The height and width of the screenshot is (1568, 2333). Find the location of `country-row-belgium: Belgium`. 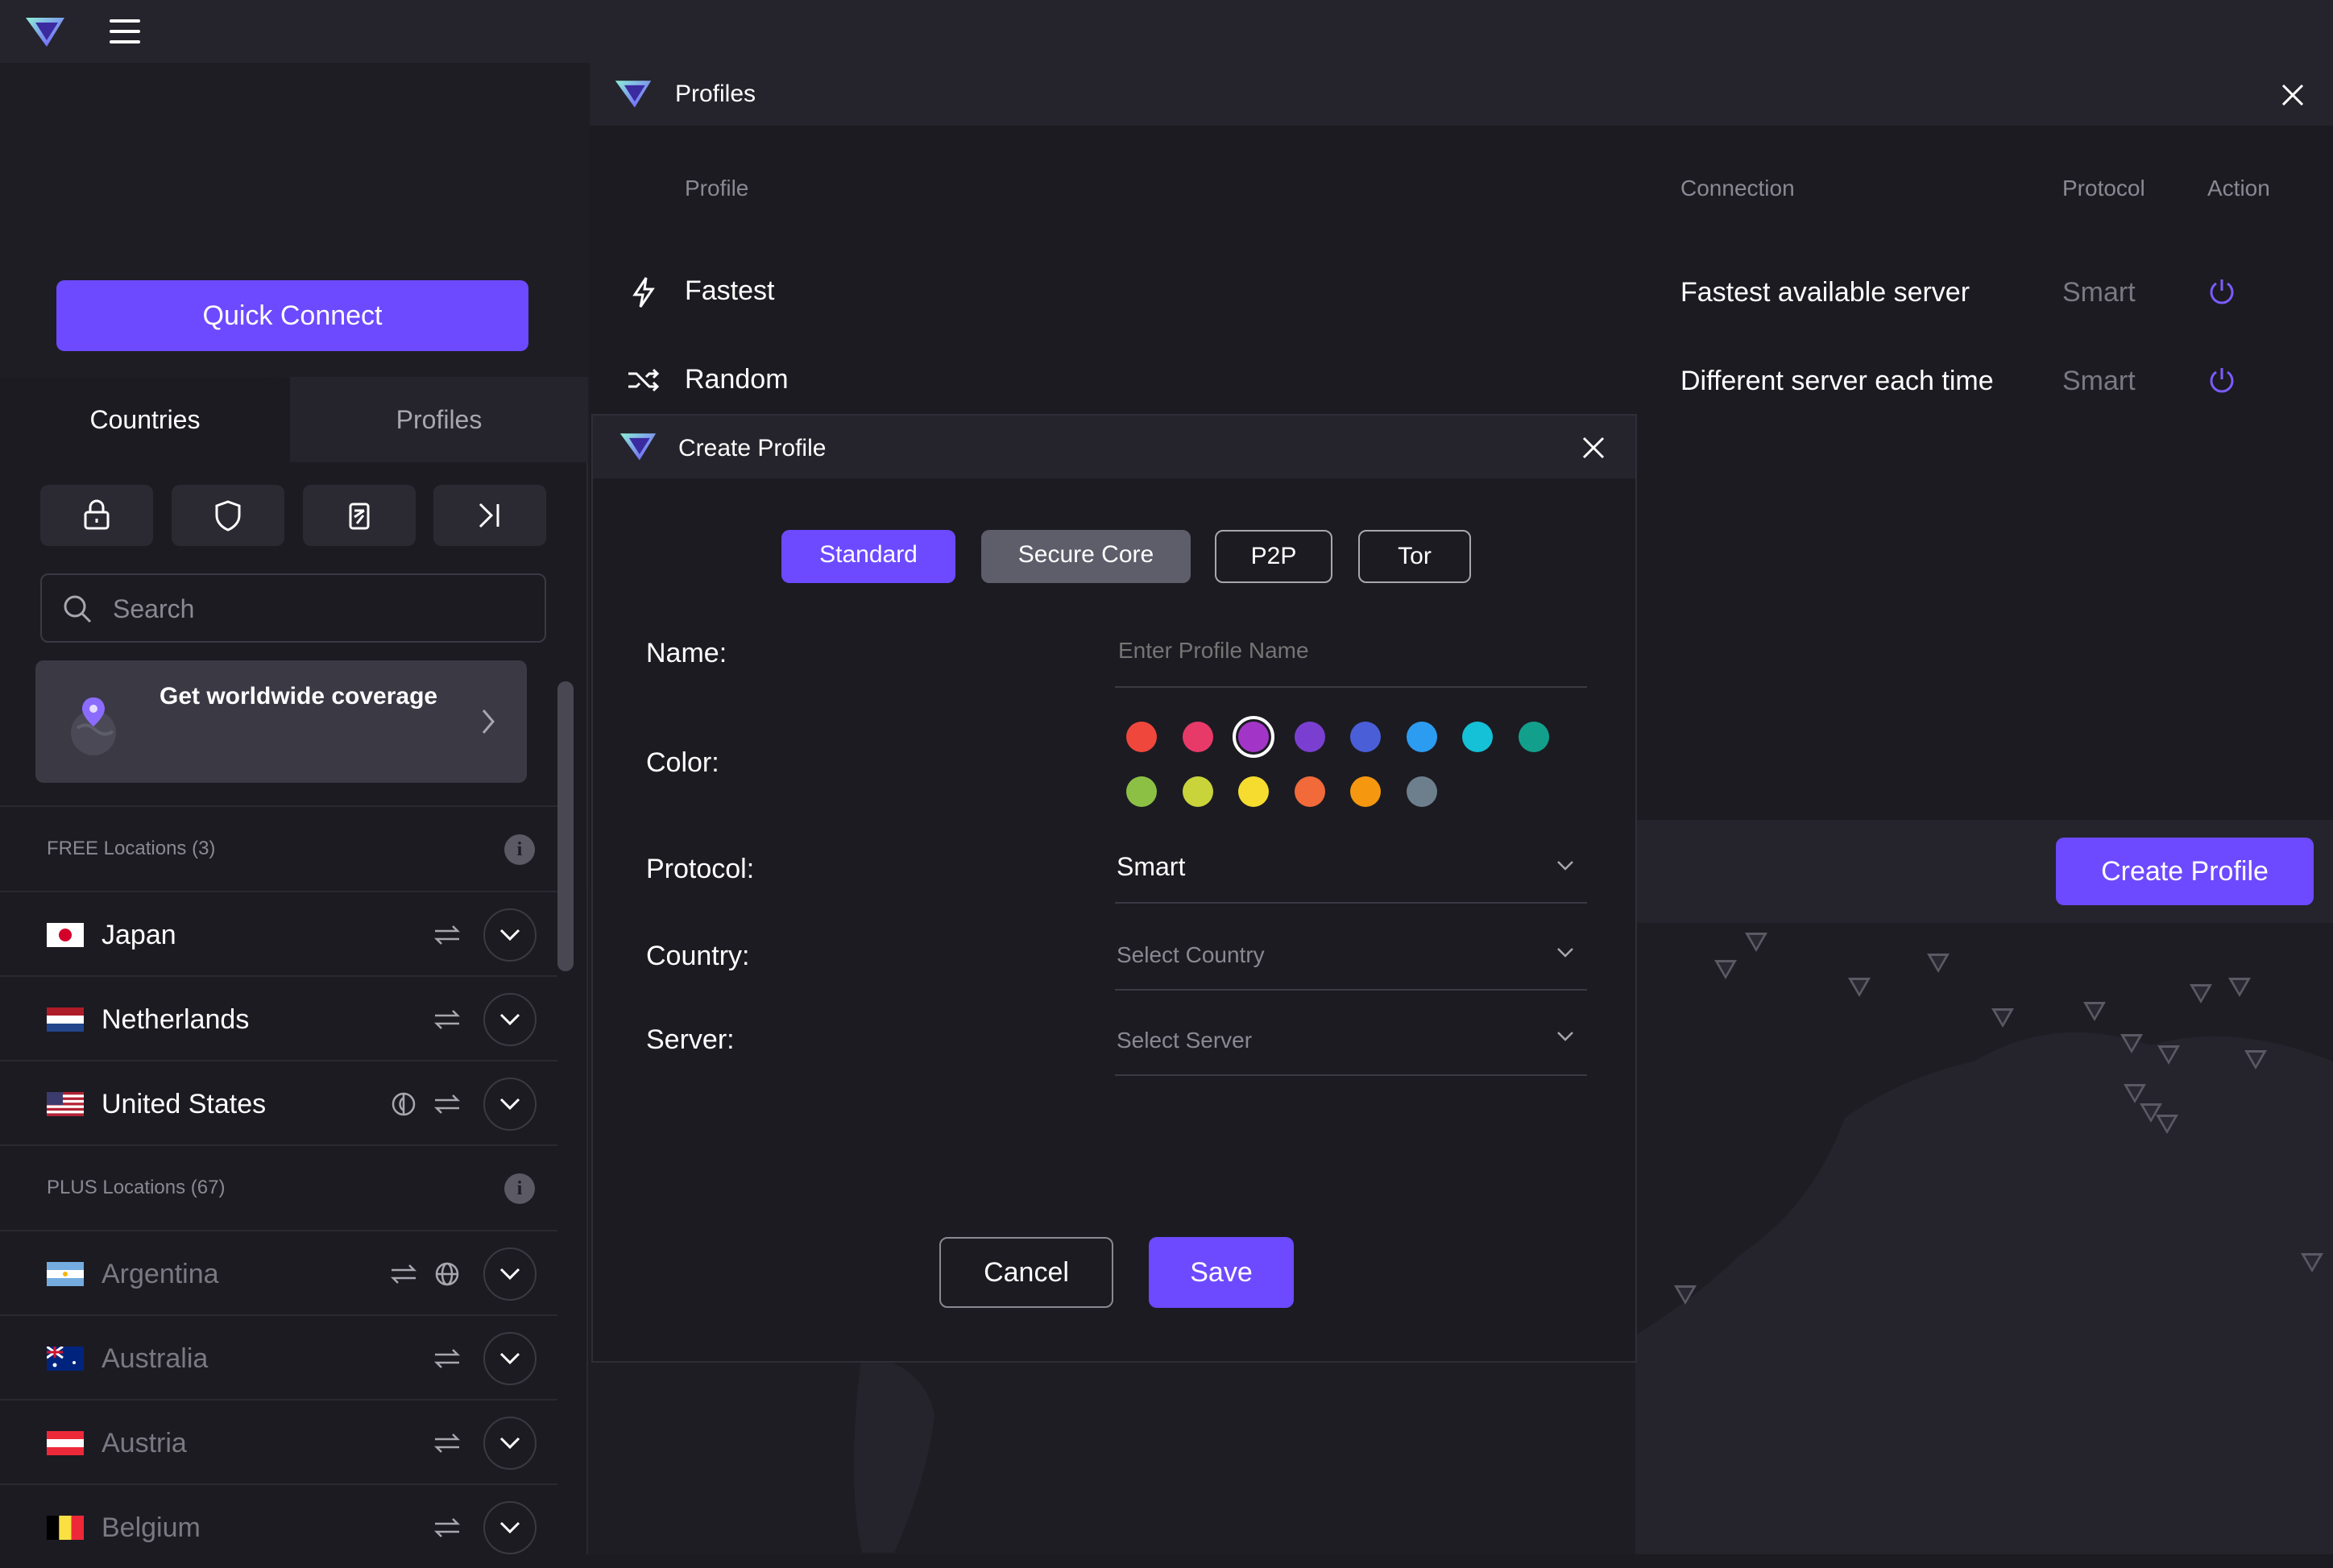

country-row-belgium: Belgium is located at coordinates (278, 1526).